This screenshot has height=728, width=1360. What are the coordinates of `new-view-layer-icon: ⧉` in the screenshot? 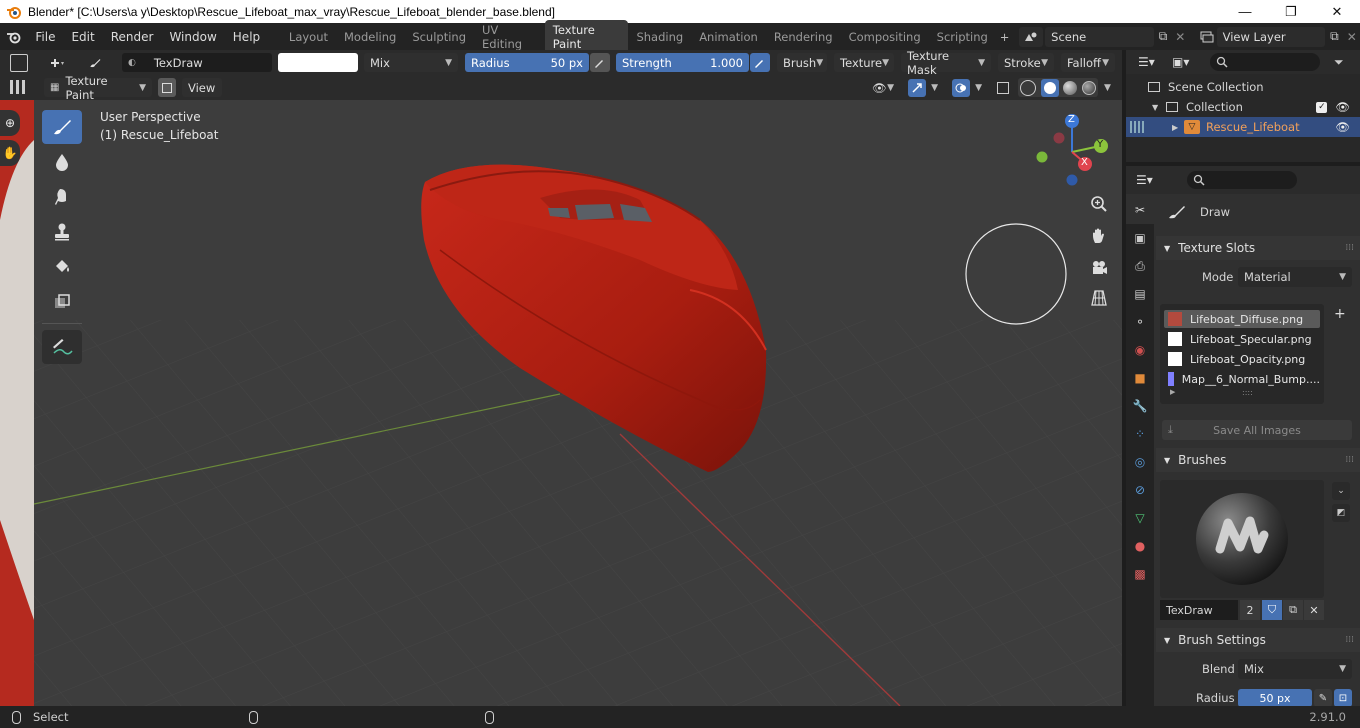 It's located at (1334, 36).